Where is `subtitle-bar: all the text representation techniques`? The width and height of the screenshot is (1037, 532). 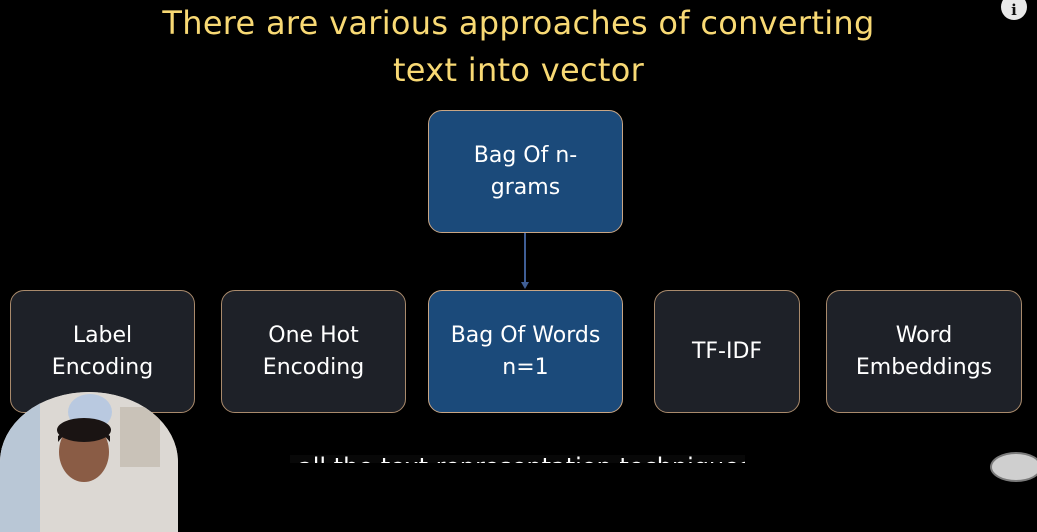 subtitle-bar: all the text representation techniques is located at coordinates (517, 459).